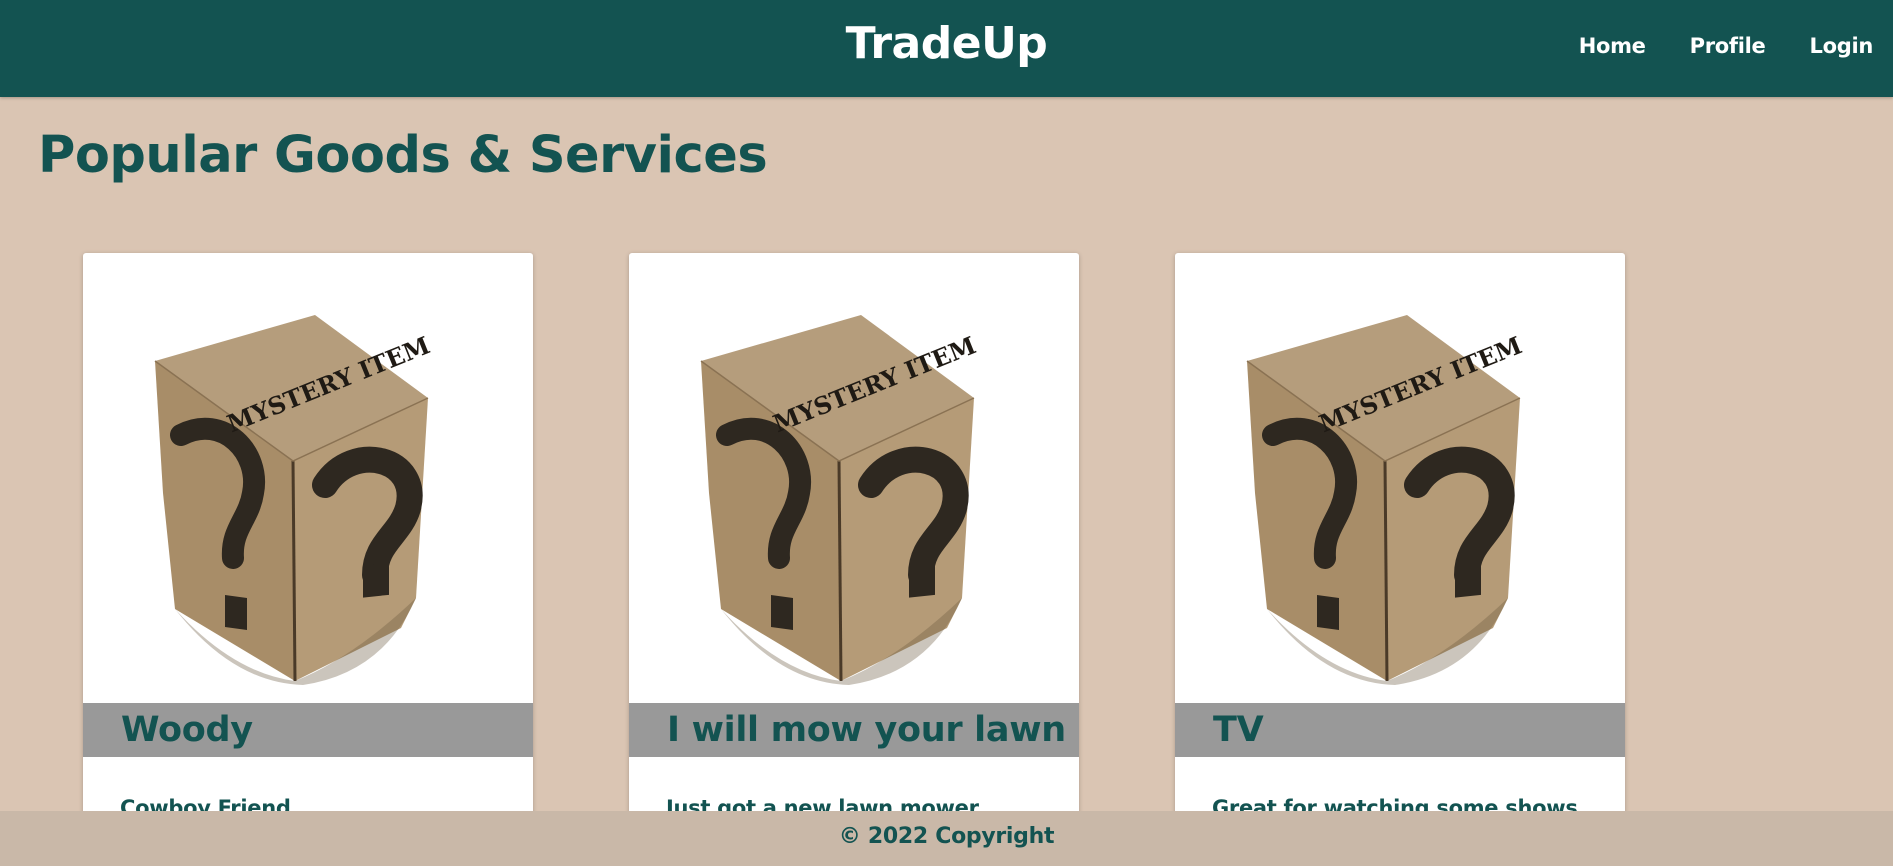  I want to click on card-title: I will mow your lawn, so click(866, 730).